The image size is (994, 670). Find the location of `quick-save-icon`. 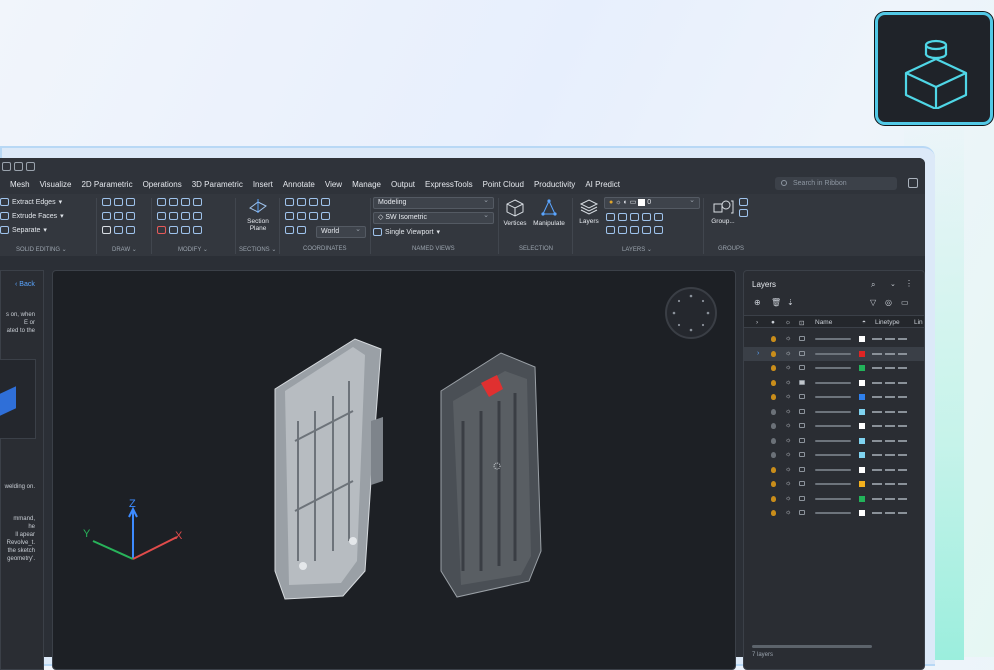

quick-save-icon is located at coordinates (18, 166).